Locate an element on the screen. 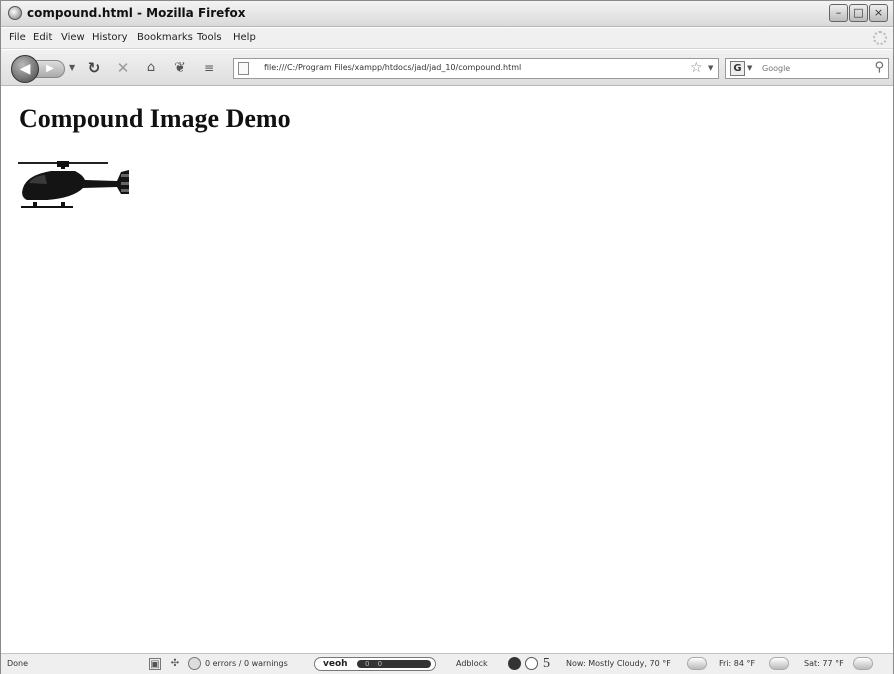 Image resolution: width=894 pixels, height=674 pixels. status-count: 5 is located at coordinates (546, 663).